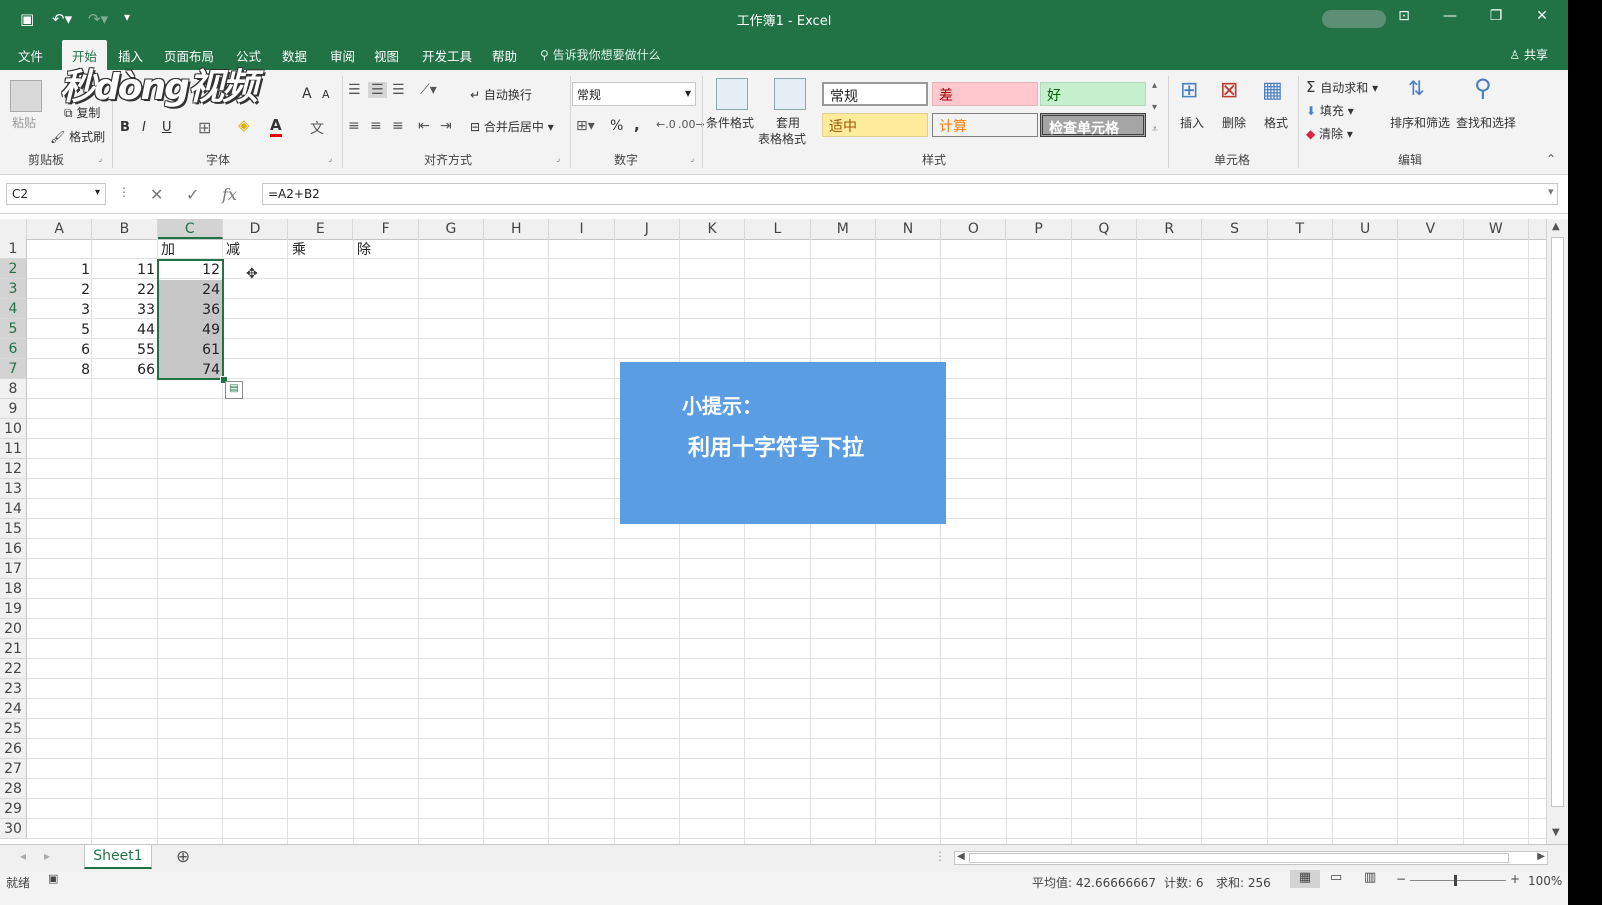 The image size is (1602, 905). Describe the element at coordinates (386, 229) in the screenshot. I see `column-header-f: F` at that location.